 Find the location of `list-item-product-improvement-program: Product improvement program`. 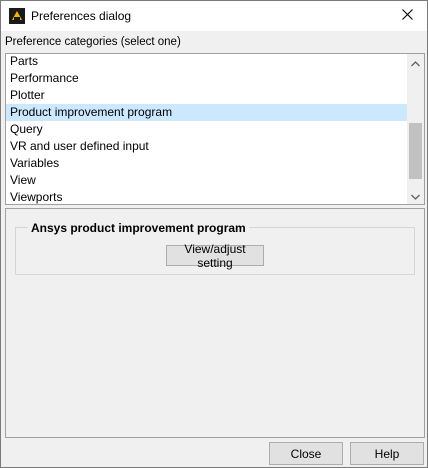

list-item-product-improvement-program: Product improvement program is located at coordinates (206, 112).